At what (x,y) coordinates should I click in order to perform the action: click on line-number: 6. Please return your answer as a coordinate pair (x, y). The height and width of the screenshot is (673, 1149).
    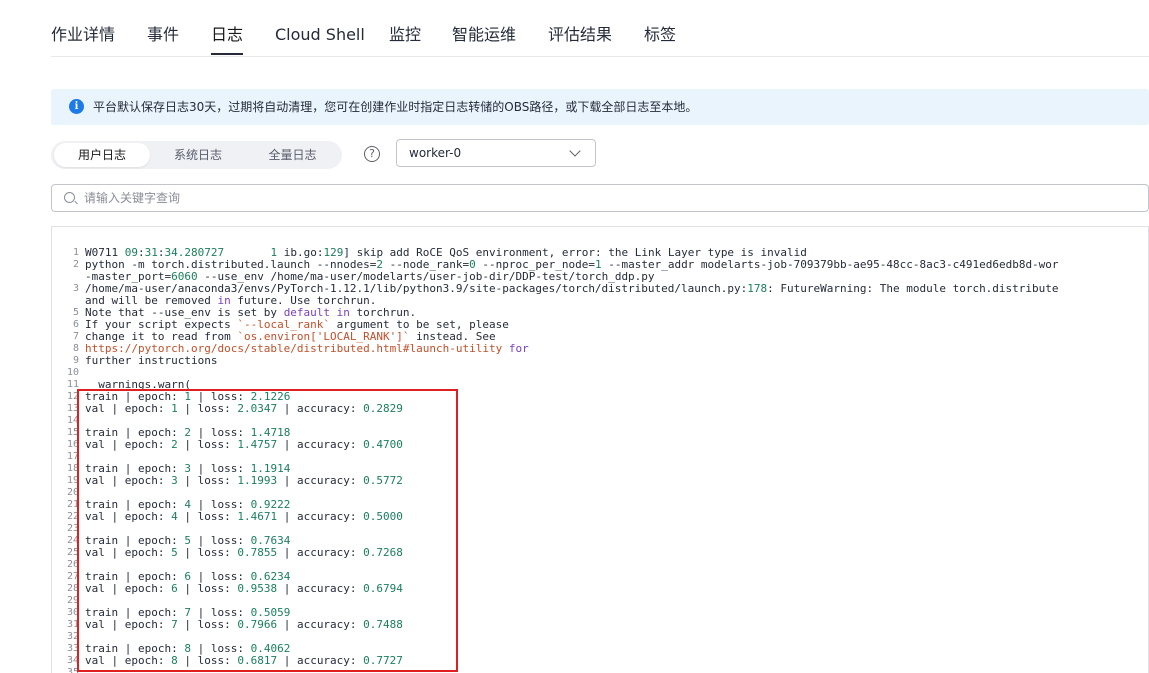
    Looking at the image, I should click on (75, 324).